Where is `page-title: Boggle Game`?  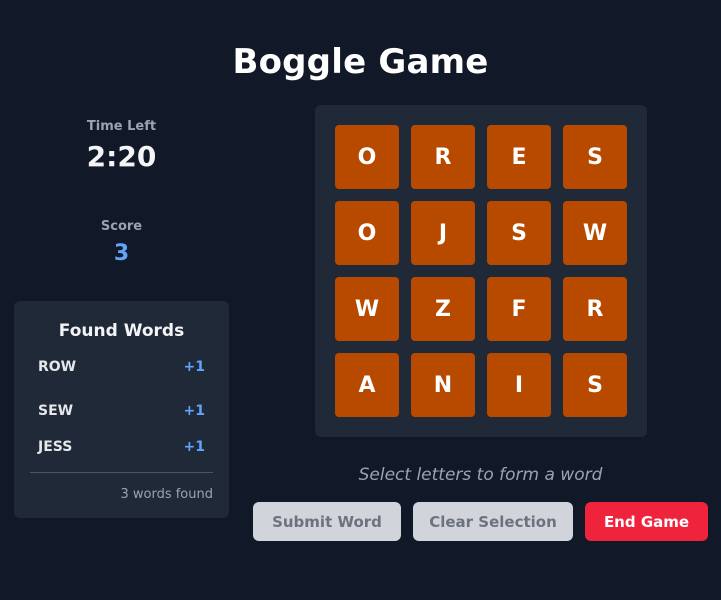 page-title: Boggle Game is located at coordinates (360, 62).